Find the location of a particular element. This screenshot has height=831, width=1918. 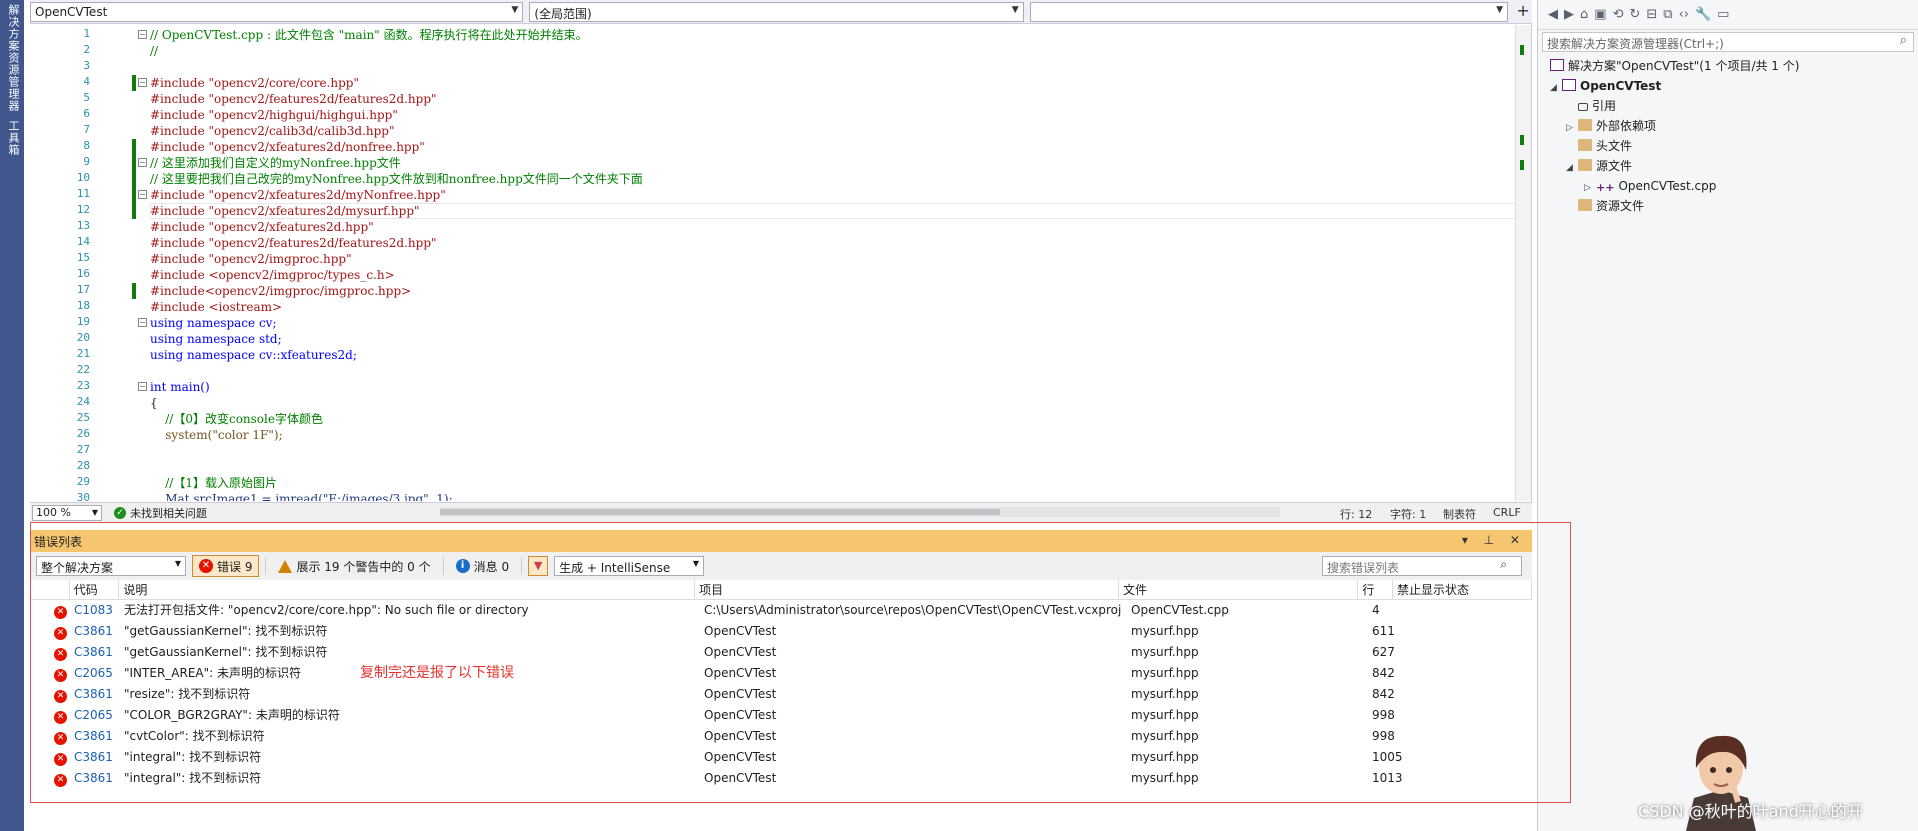

code-line: system("color 1F"); is located at coordinates (216, 435).